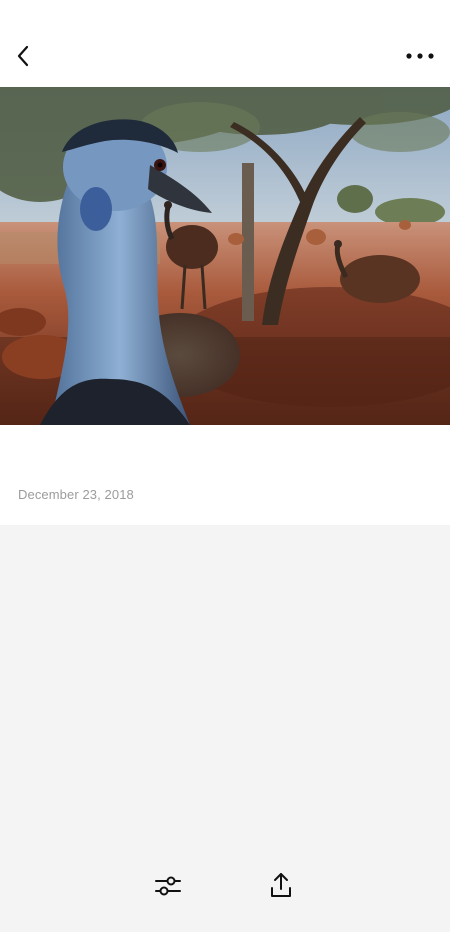  What do you see at coordinates (225, 475) in the screenshot?
I see `photo-details: December 23, 2018` at bounding box center [225, 475].